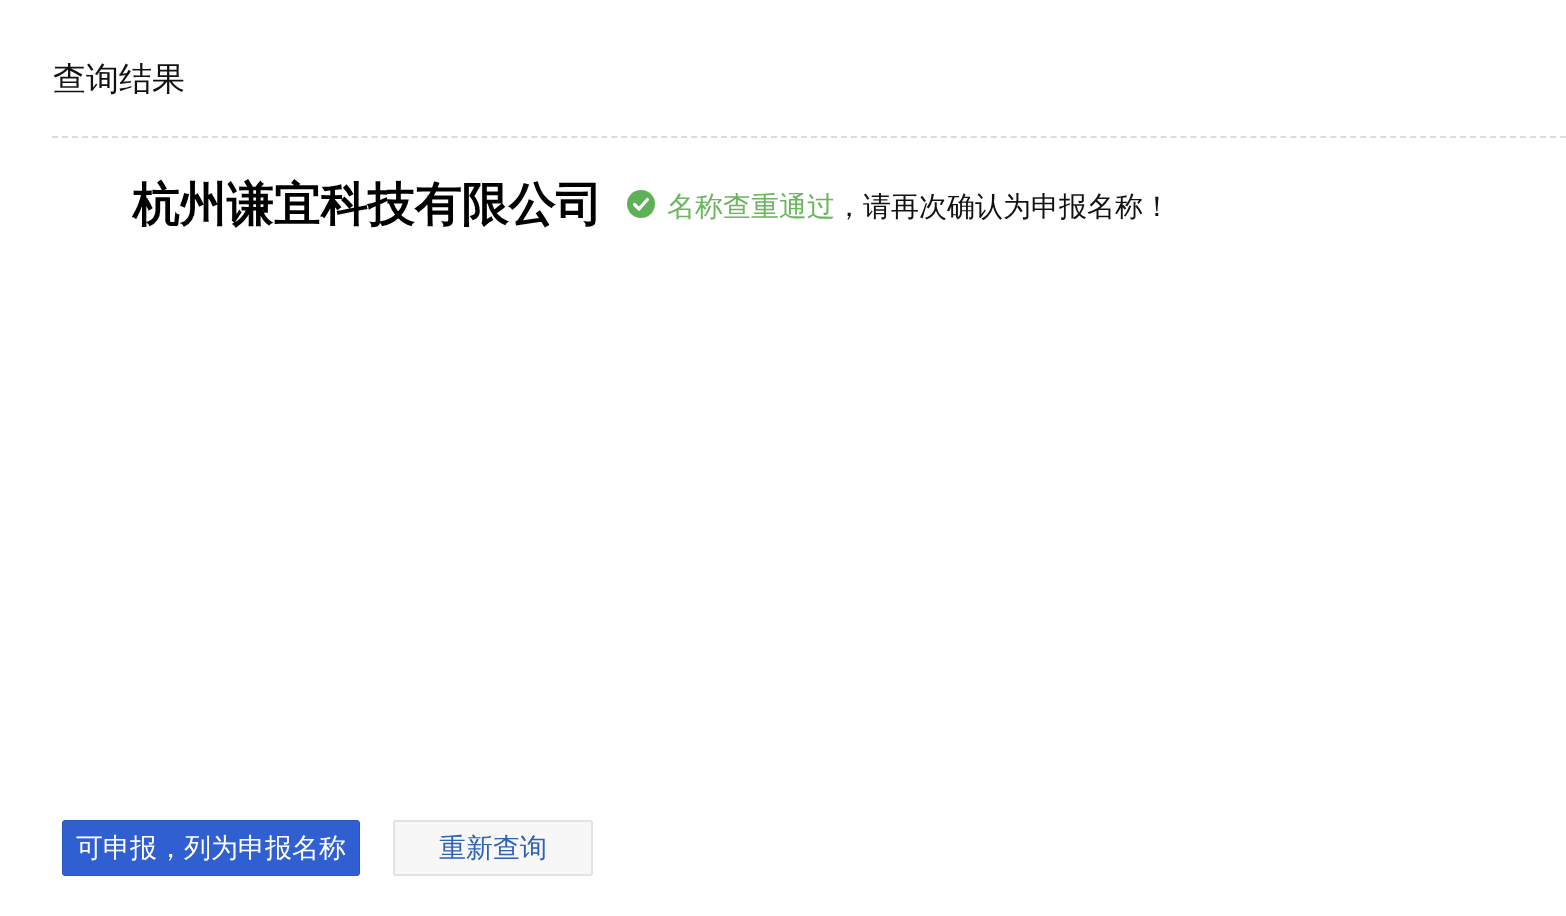 Image resolution: width=1566 pixels, height=916 pixels. Describe the element at coordinates (368, 204) in the screenshot. I see `company-name: 杭州谦宜科技有限公司` at that location.